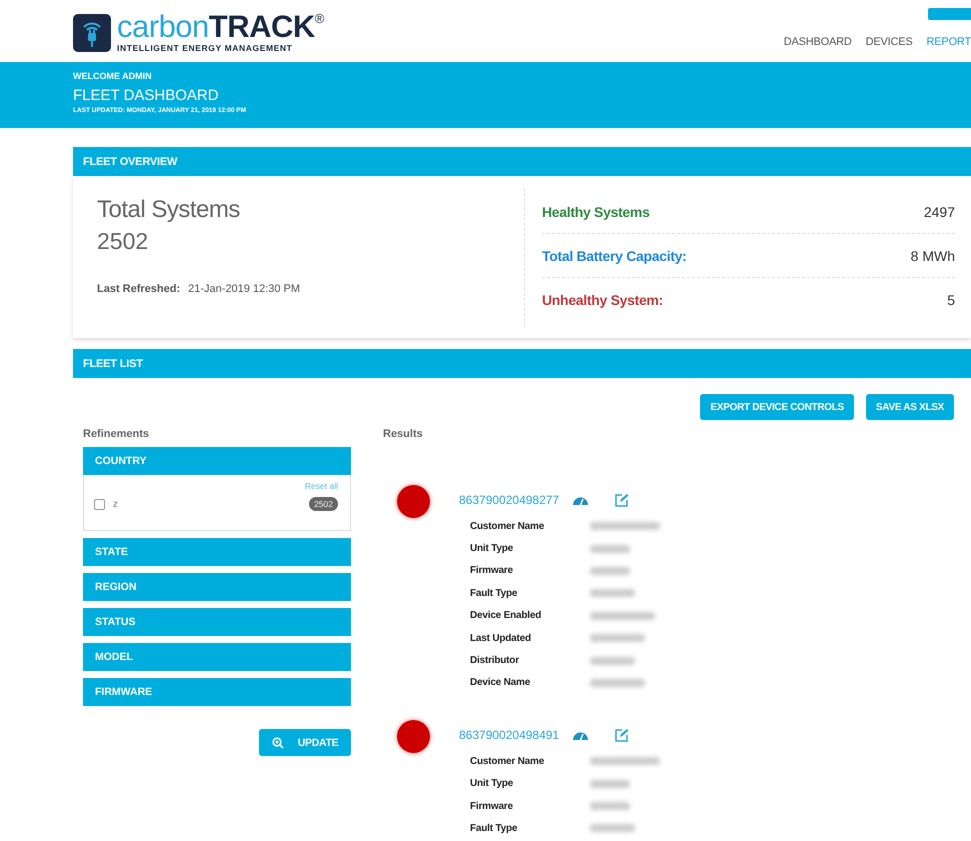 The height and width of the screenshot is (841, 971). I want to click on page-title: FLEET DASHBOARD, so click(146, 95).